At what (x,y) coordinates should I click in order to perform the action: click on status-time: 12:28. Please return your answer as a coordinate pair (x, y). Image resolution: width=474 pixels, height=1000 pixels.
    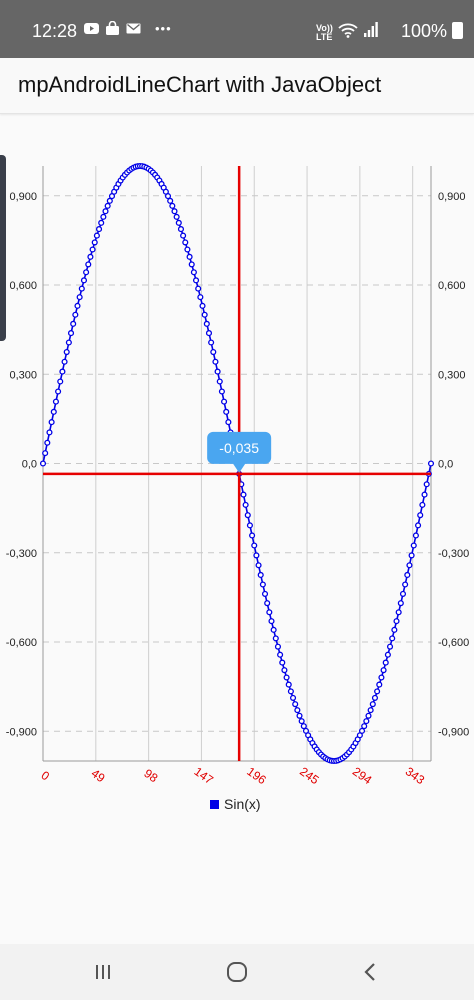
    Looking at the image, I should click on (55, 31).